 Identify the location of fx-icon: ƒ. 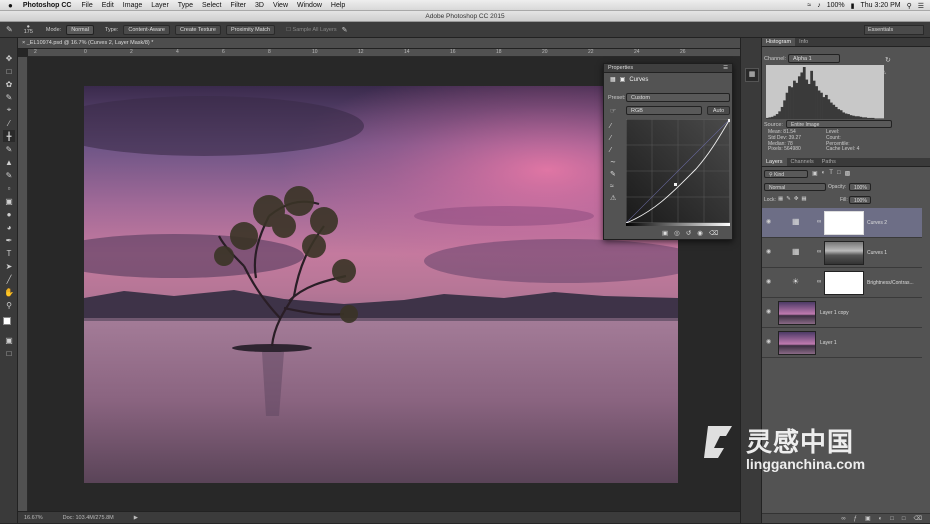
(855, 518).